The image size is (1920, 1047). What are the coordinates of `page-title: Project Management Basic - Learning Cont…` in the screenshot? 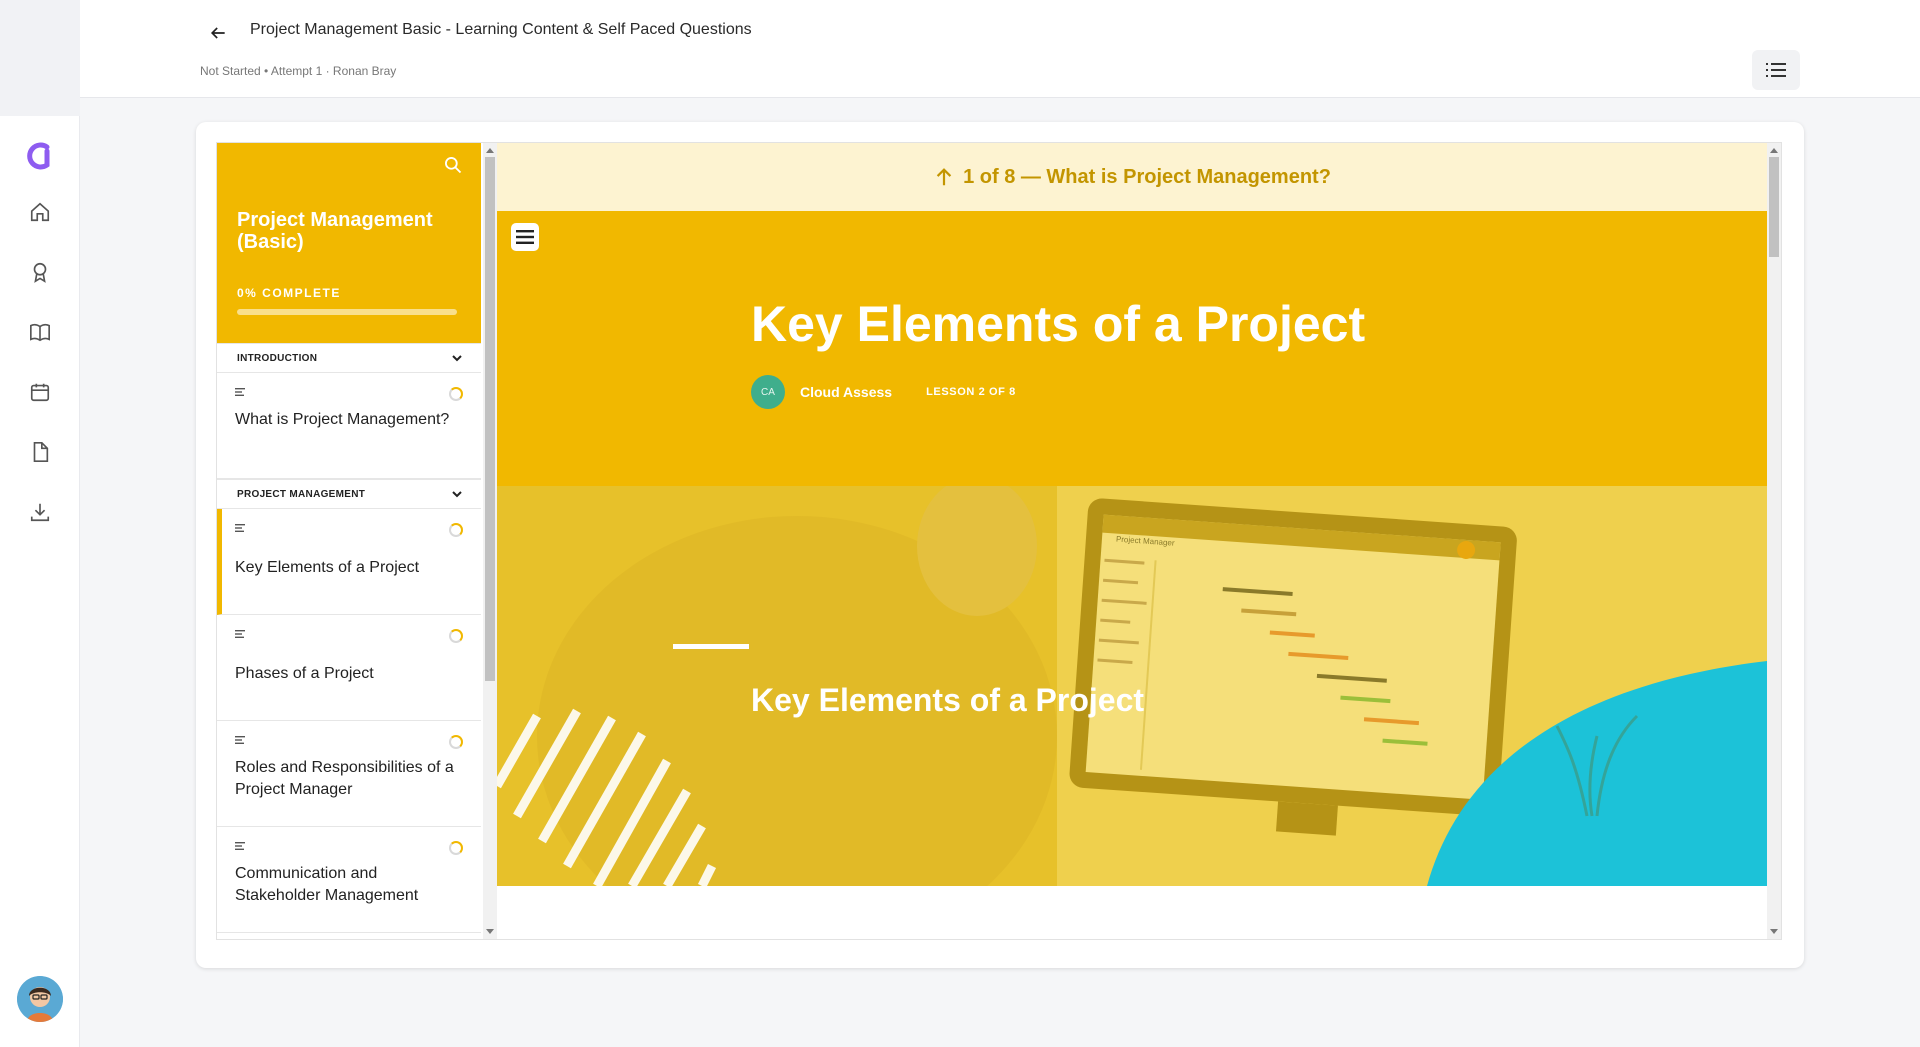 It's located at (501, 29).